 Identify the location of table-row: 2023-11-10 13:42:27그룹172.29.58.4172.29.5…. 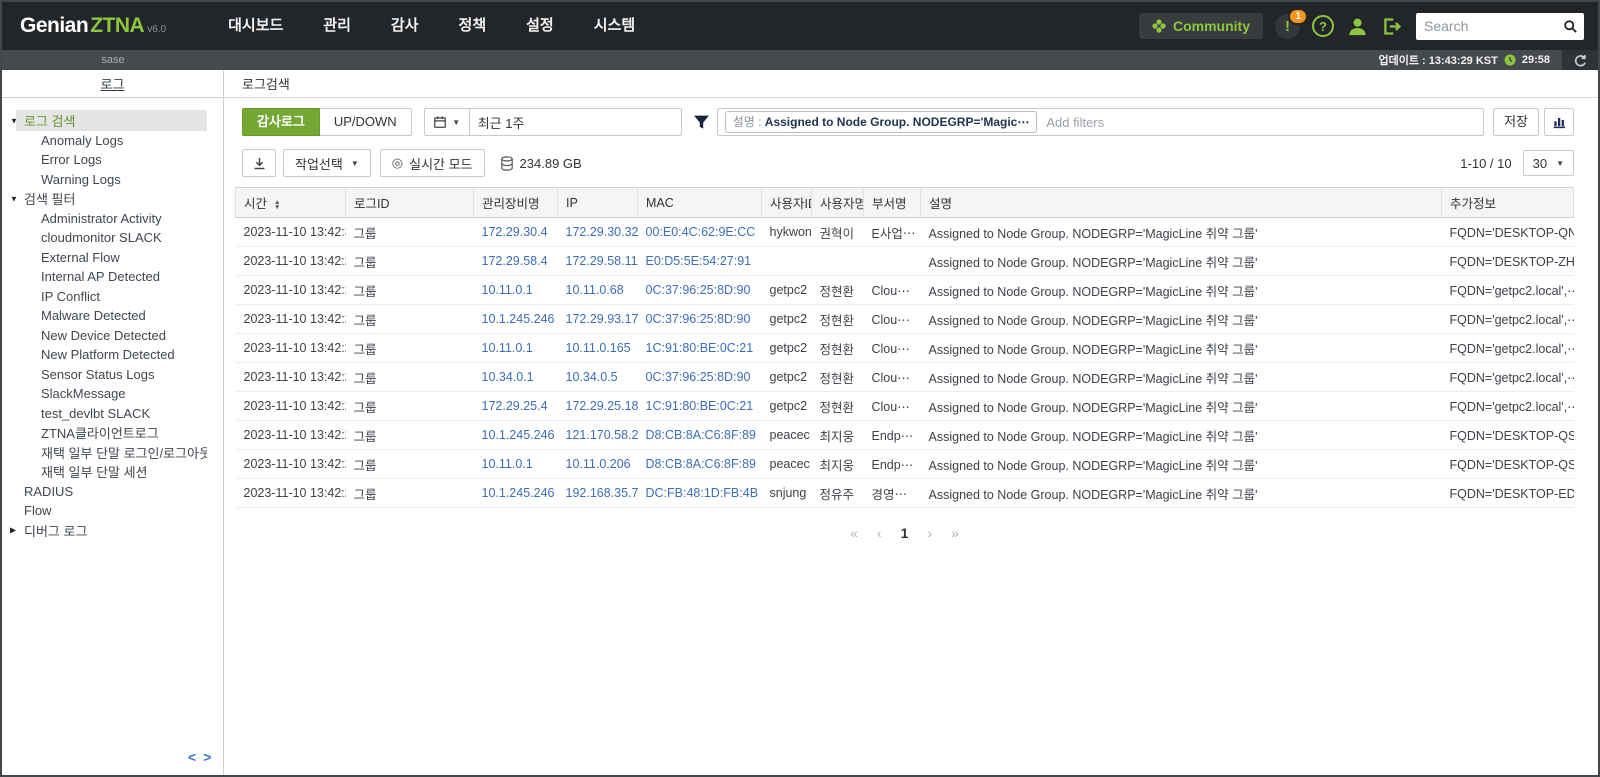
(904, 261).